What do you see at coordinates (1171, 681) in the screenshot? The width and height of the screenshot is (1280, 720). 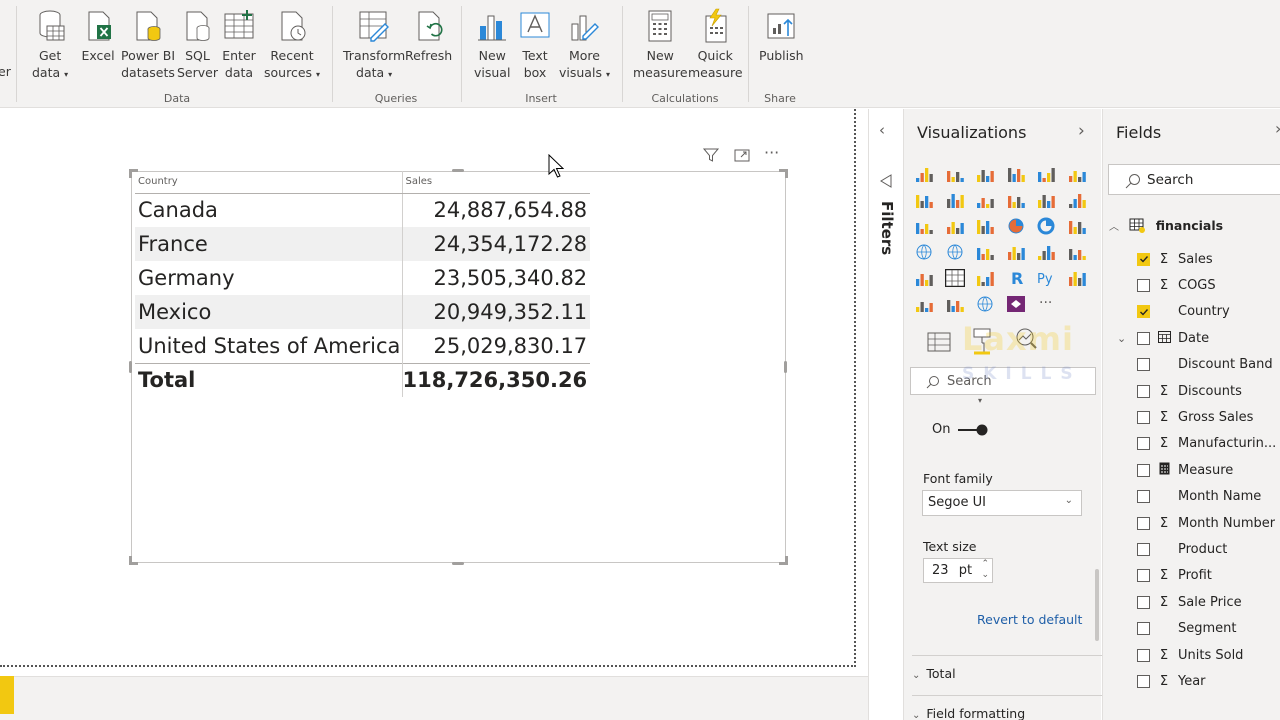 I see `field-item: Σ Year` at bounding box center [1171, 681].